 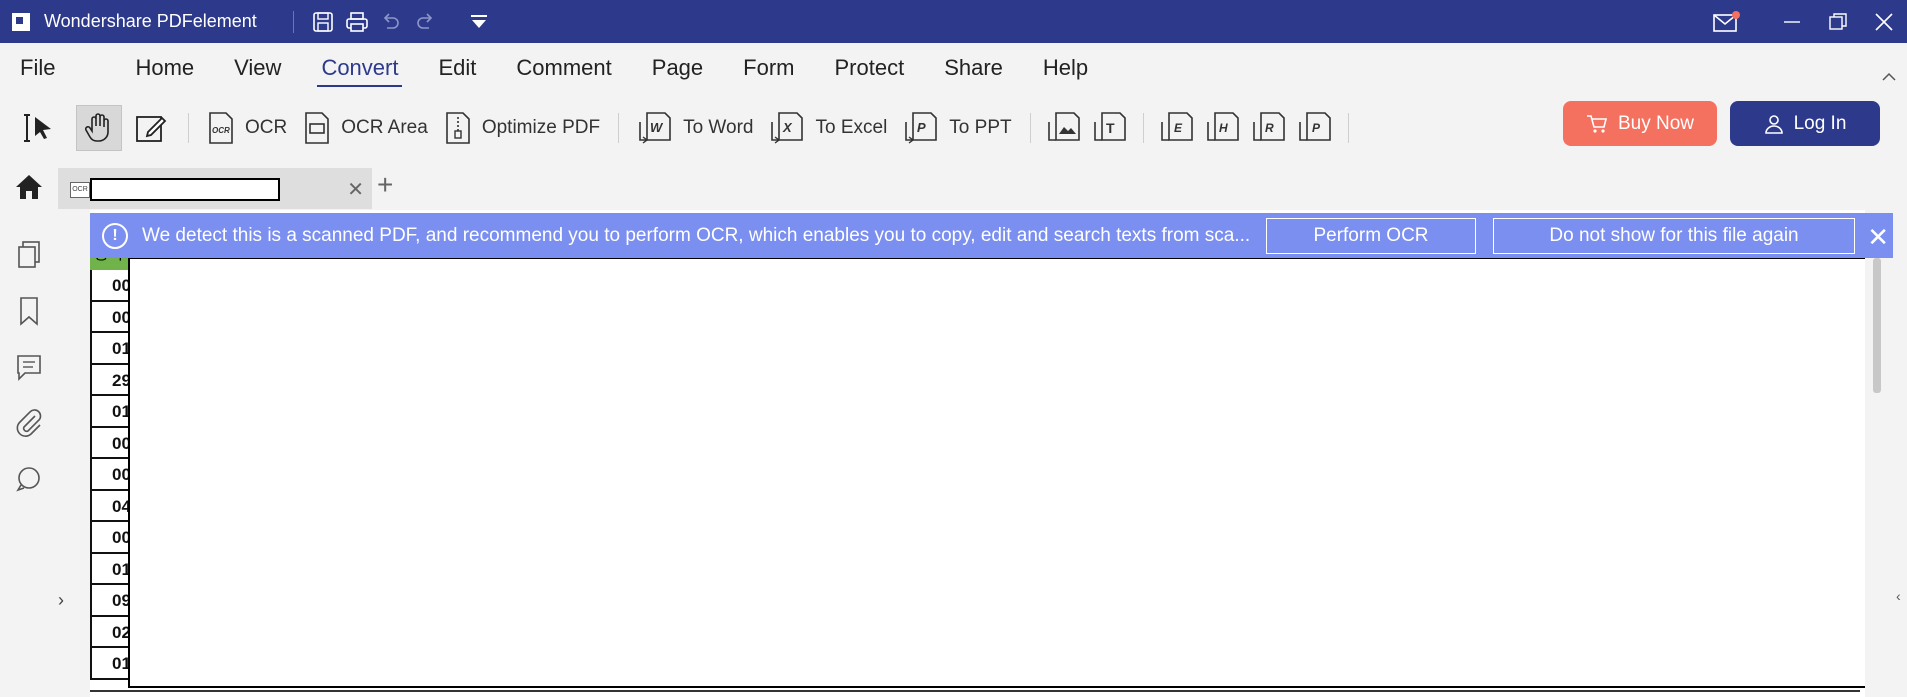 I want to click on to-word-button: W To Word, so click(x=695, y=128).